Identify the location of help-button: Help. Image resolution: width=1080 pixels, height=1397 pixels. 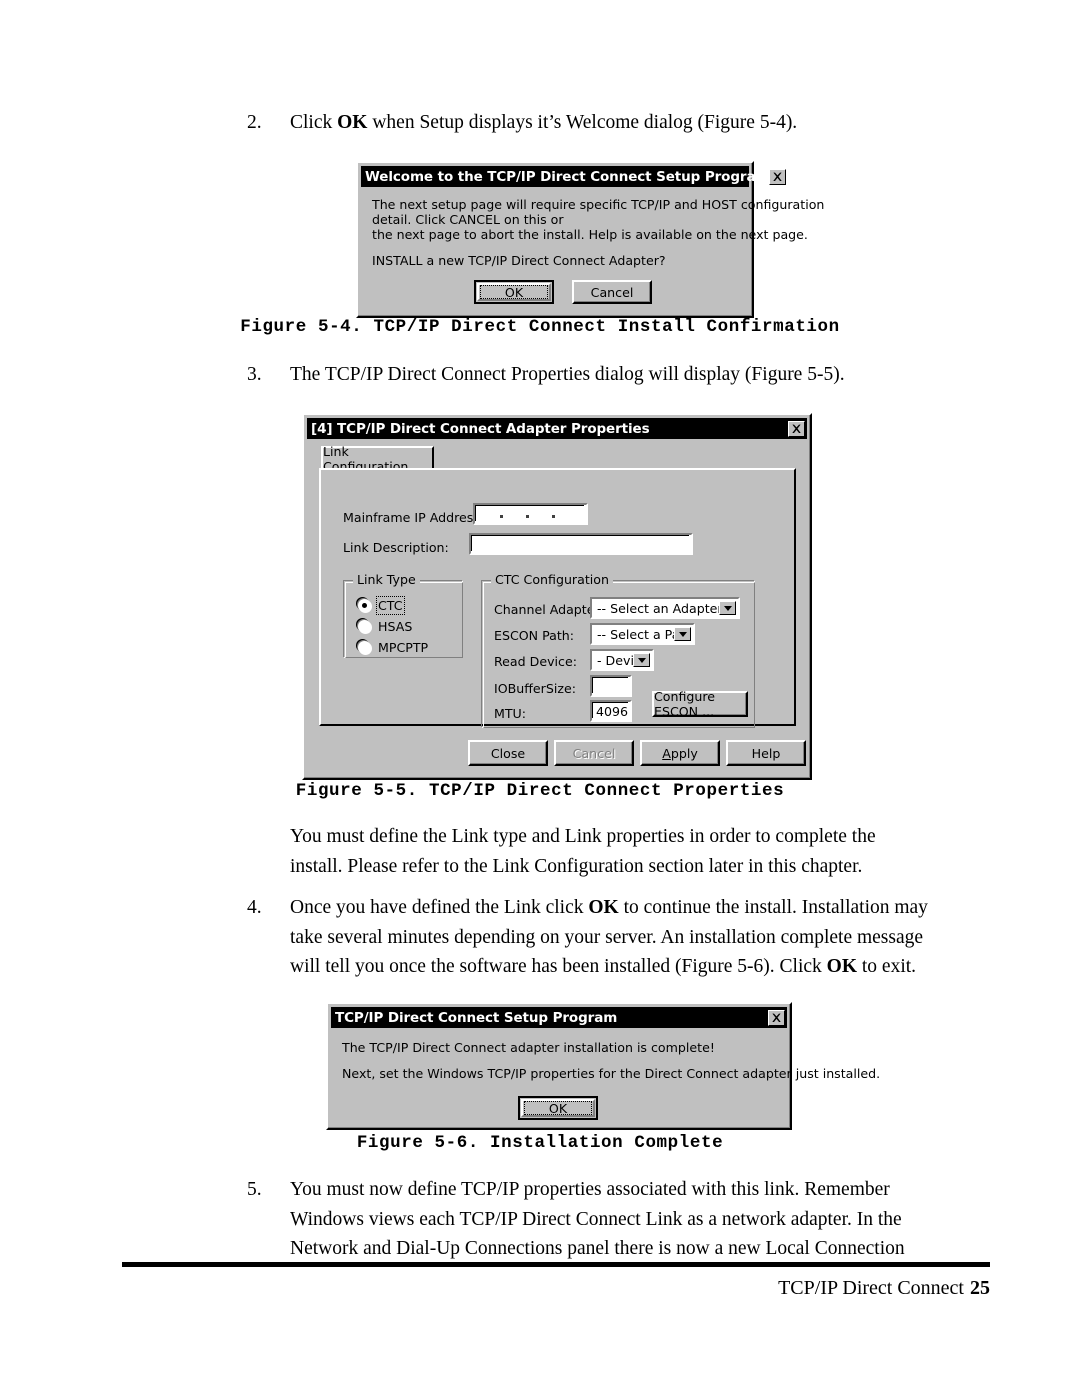
(766, 753).